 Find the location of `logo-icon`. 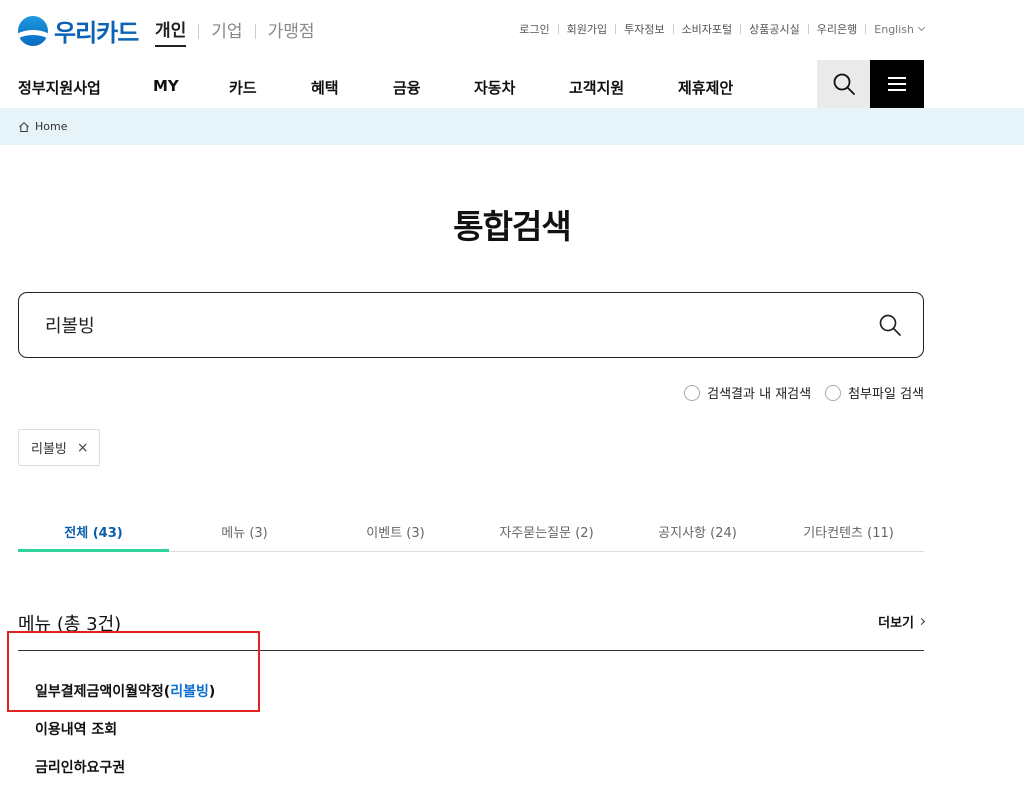

logo-icon is located at coordinates (33, 30).